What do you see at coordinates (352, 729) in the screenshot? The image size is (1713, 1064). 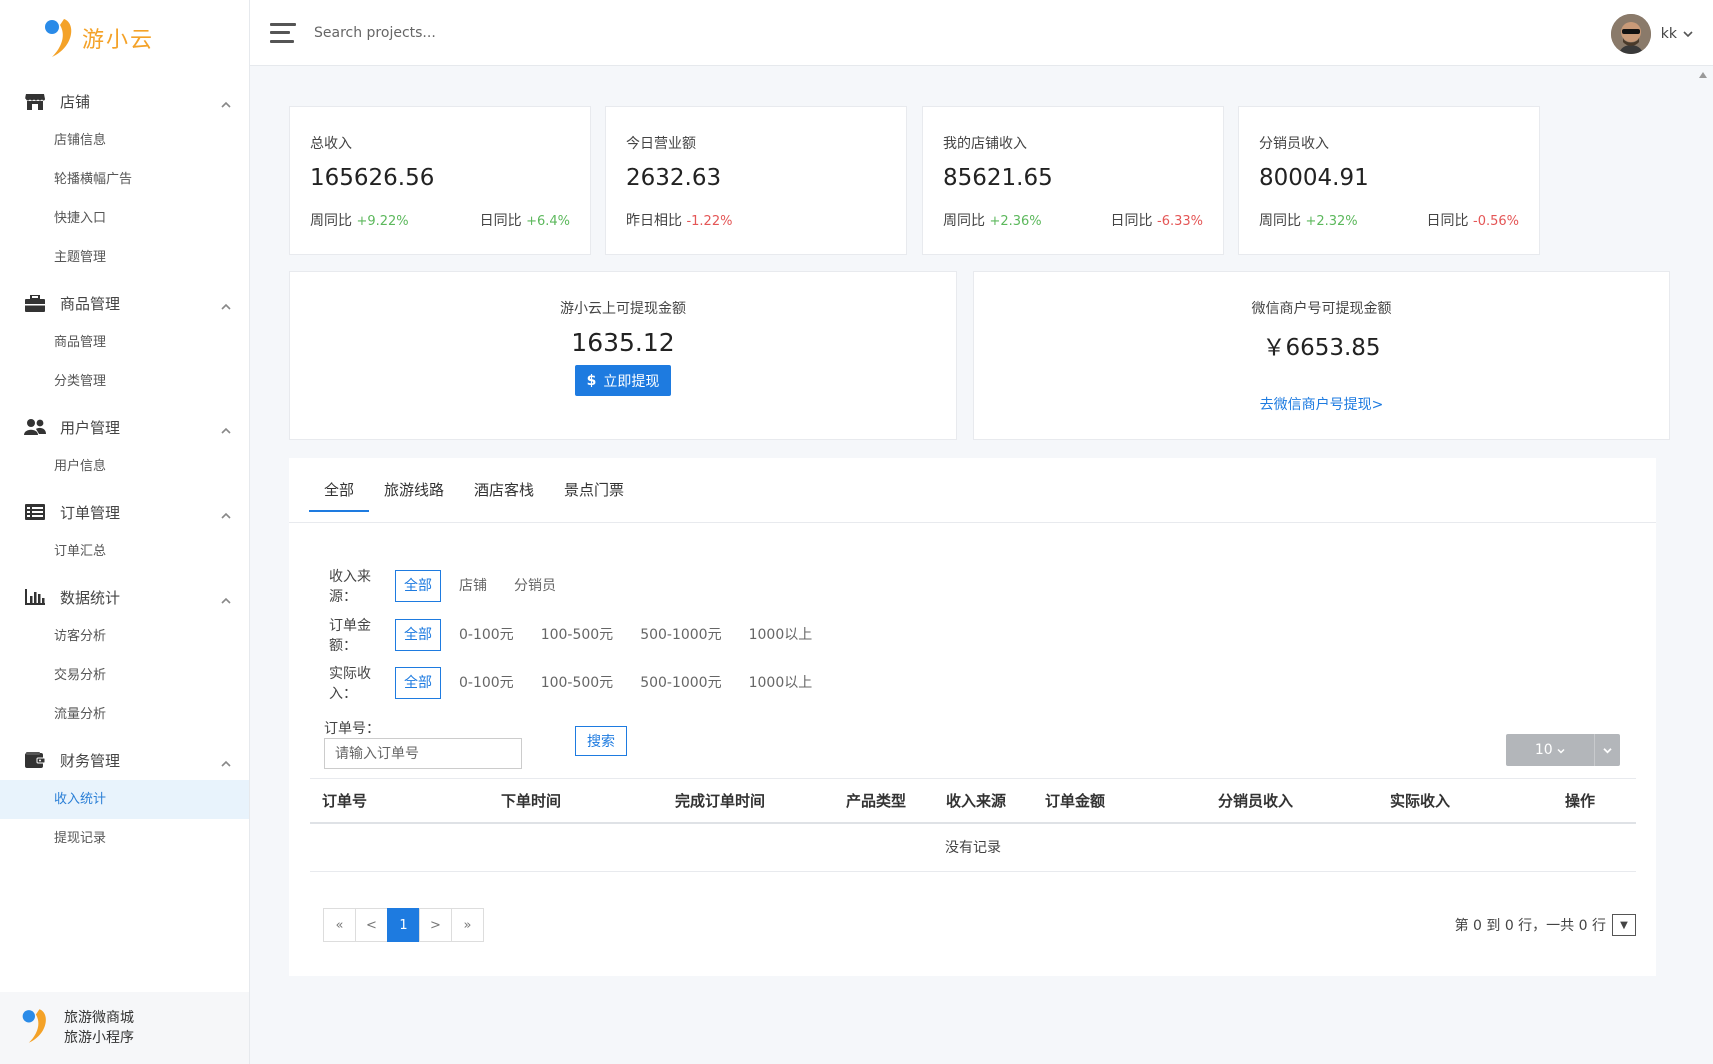 I see `order-number-label: 订单号：` at bounding box center [352, 729].